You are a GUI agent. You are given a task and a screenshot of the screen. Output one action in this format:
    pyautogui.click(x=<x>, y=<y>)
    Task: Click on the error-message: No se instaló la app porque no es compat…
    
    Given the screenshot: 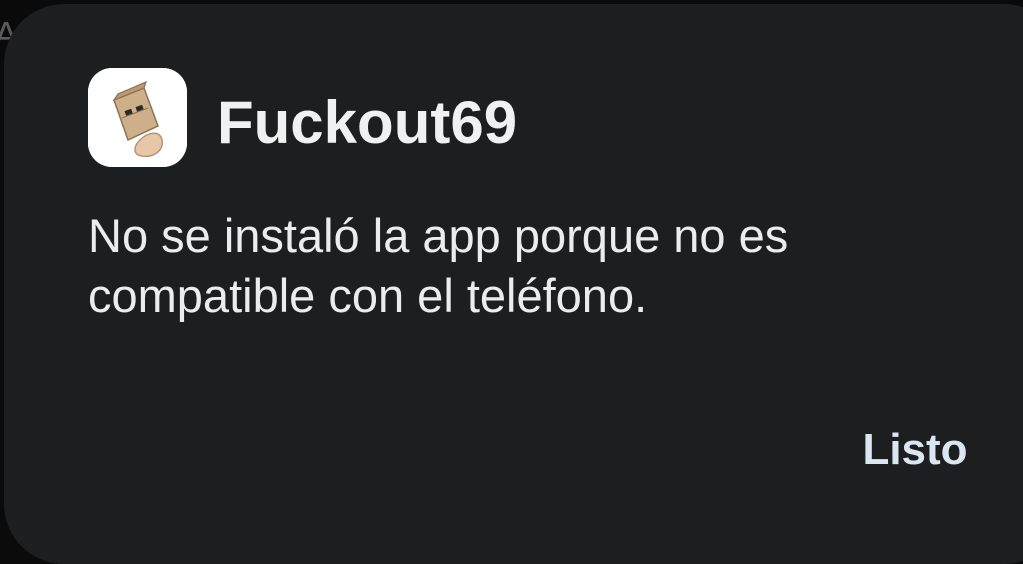 What is the action you would take?
    pyautogui.click(x=438, y=265)
    